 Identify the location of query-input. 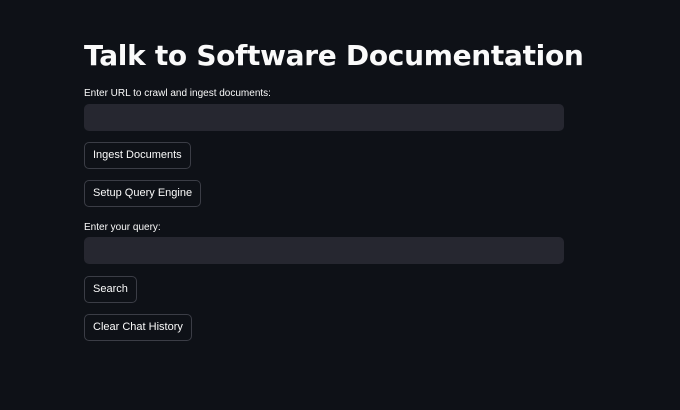
(324, 250).